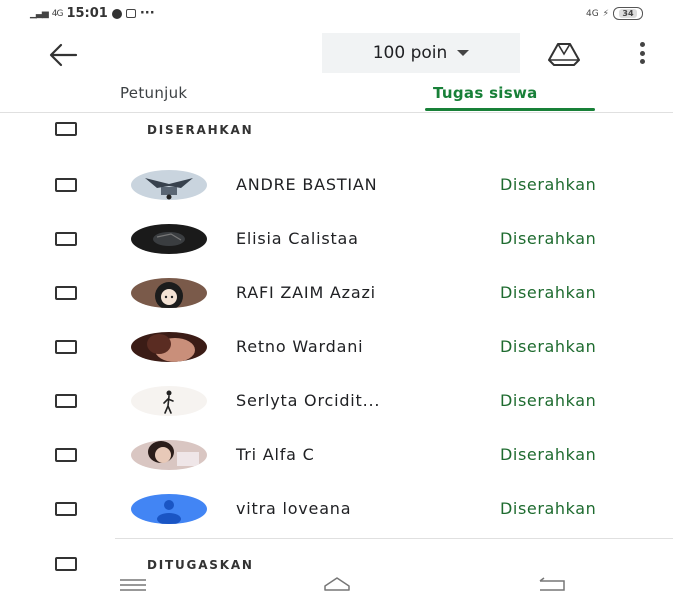  I want to click on status-bar-right: 4G ⚡ 34, so click(614, 13).